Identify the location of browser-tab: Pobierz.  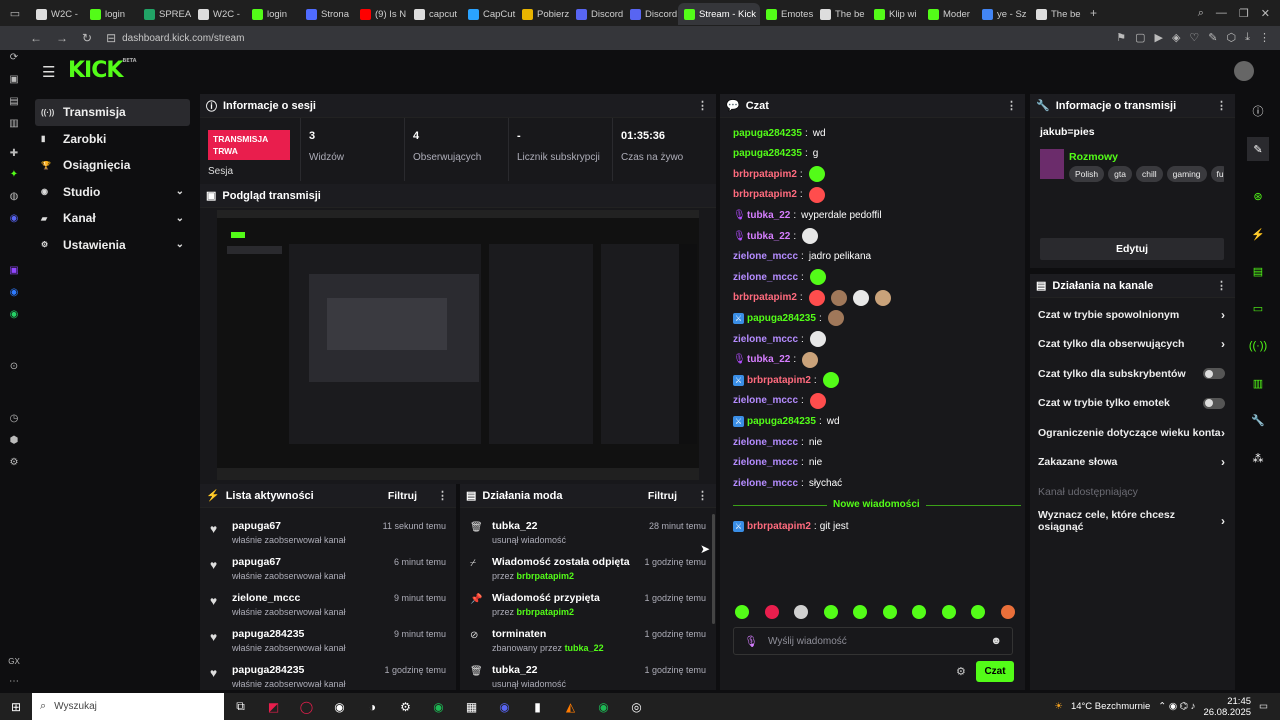
(543, 14).